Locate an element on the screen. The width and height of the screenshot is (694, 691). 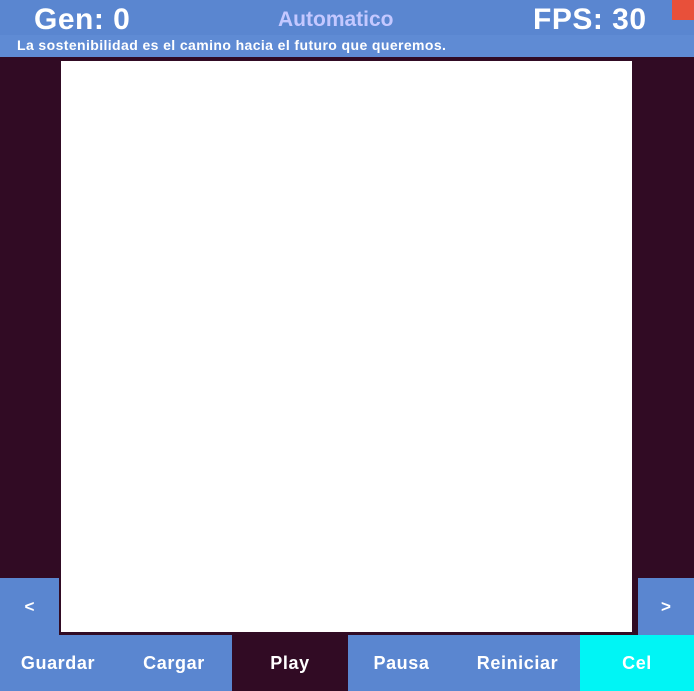
play-button: Play is located at coordinates (290, 663).